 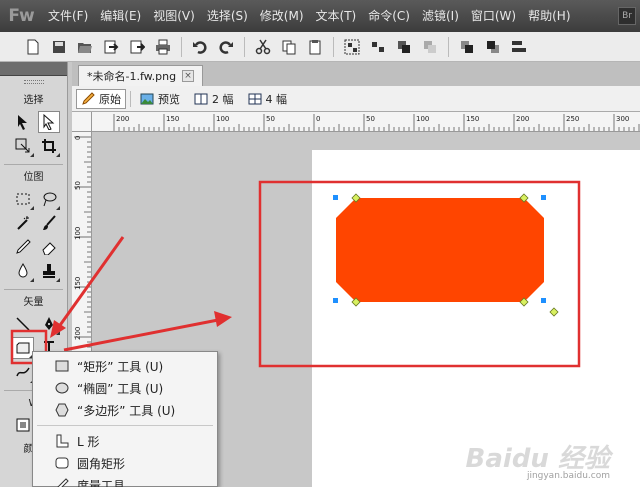 What do you see at coordinates (132, 76) in the screenshot?
I see `document-tab-title: *未命名-1.fw.png` at bounding box center [132, 76].